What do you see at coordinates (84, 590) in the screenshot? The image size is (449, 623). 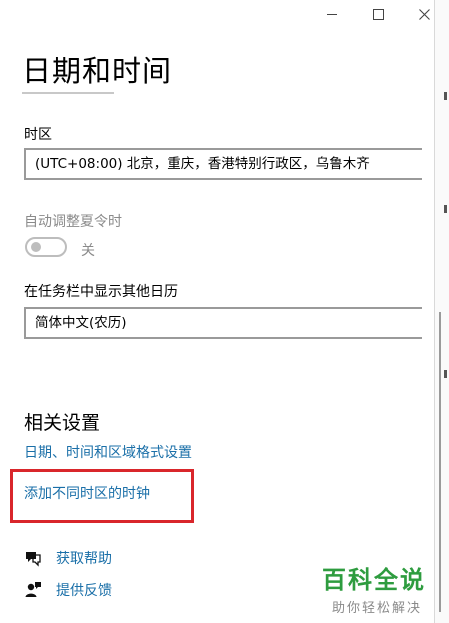 I see `feedback-link: 提供反馈` at bounding box center [84, 590].